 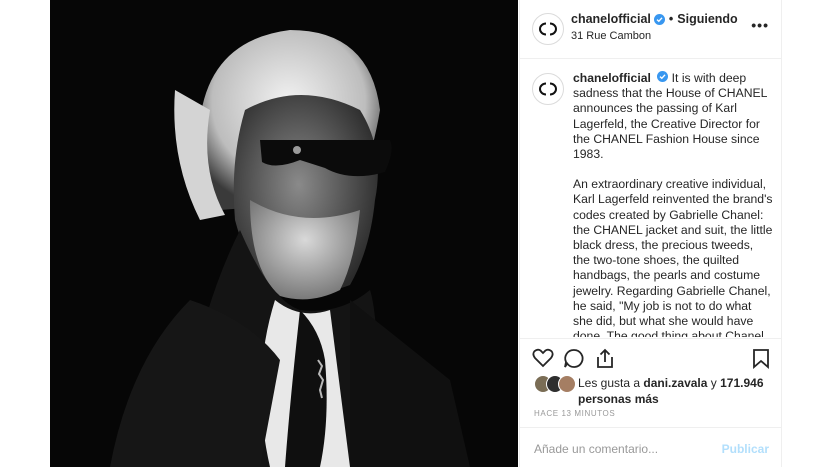 I want to click on publish-button: Publicar, so click(x=745, y=449).